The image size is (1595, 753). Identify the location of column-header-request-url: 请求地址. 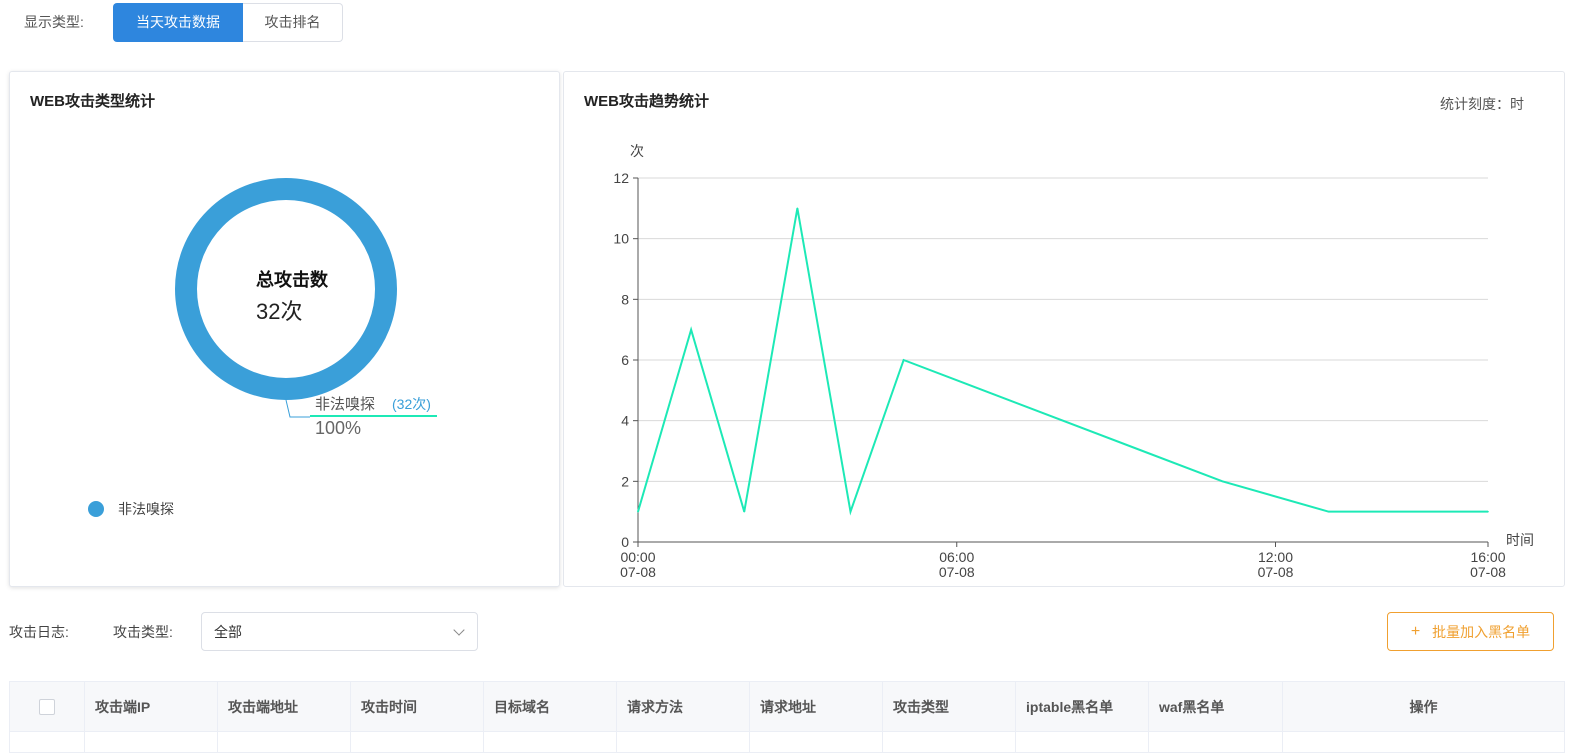
(816, 707).